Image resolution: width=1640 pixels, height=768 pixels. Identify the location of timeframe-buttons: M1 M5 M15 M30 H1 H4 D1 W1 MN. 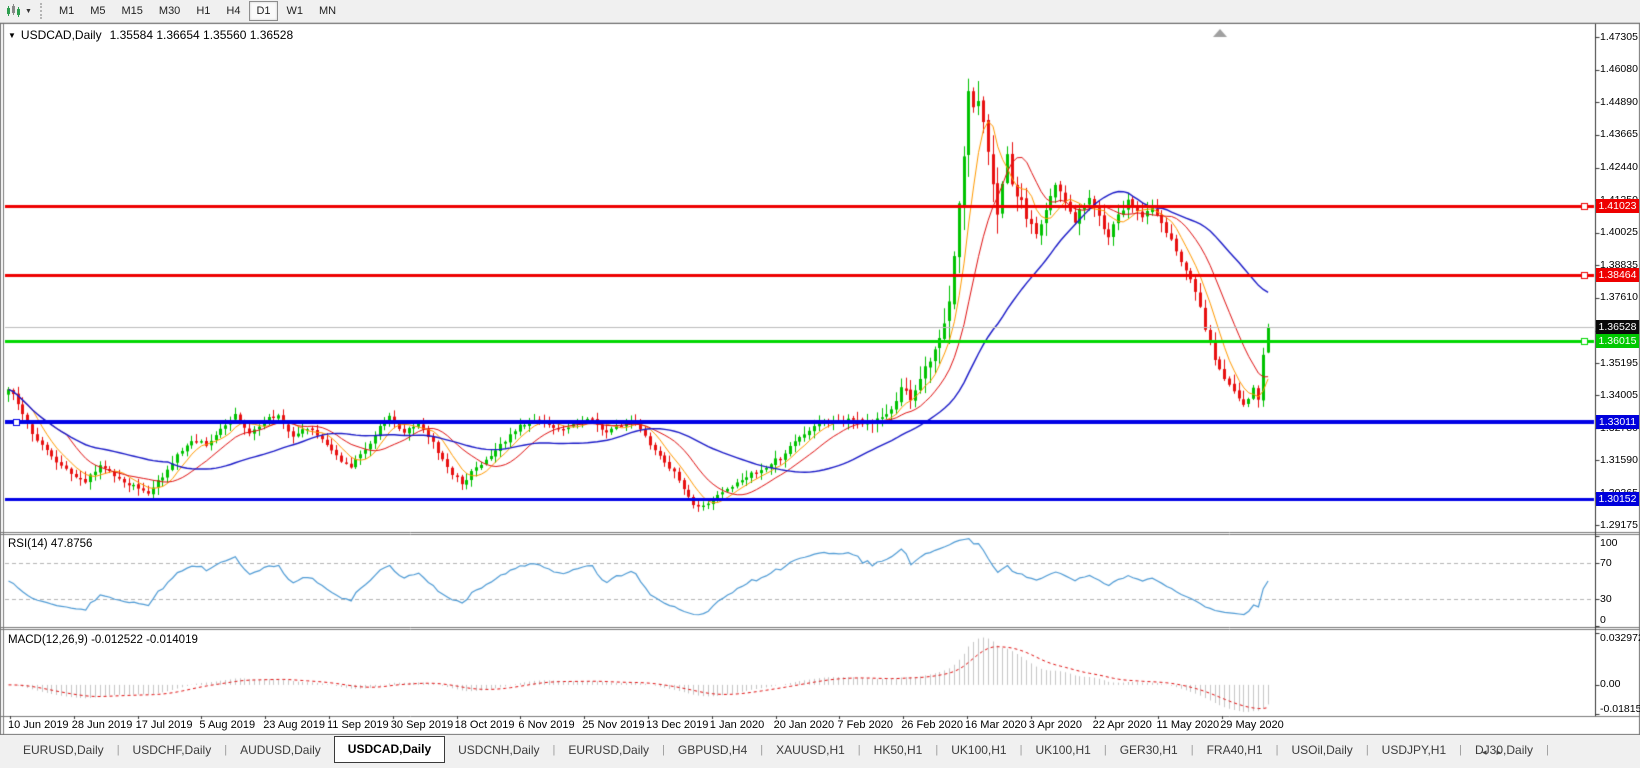
(197, 11).